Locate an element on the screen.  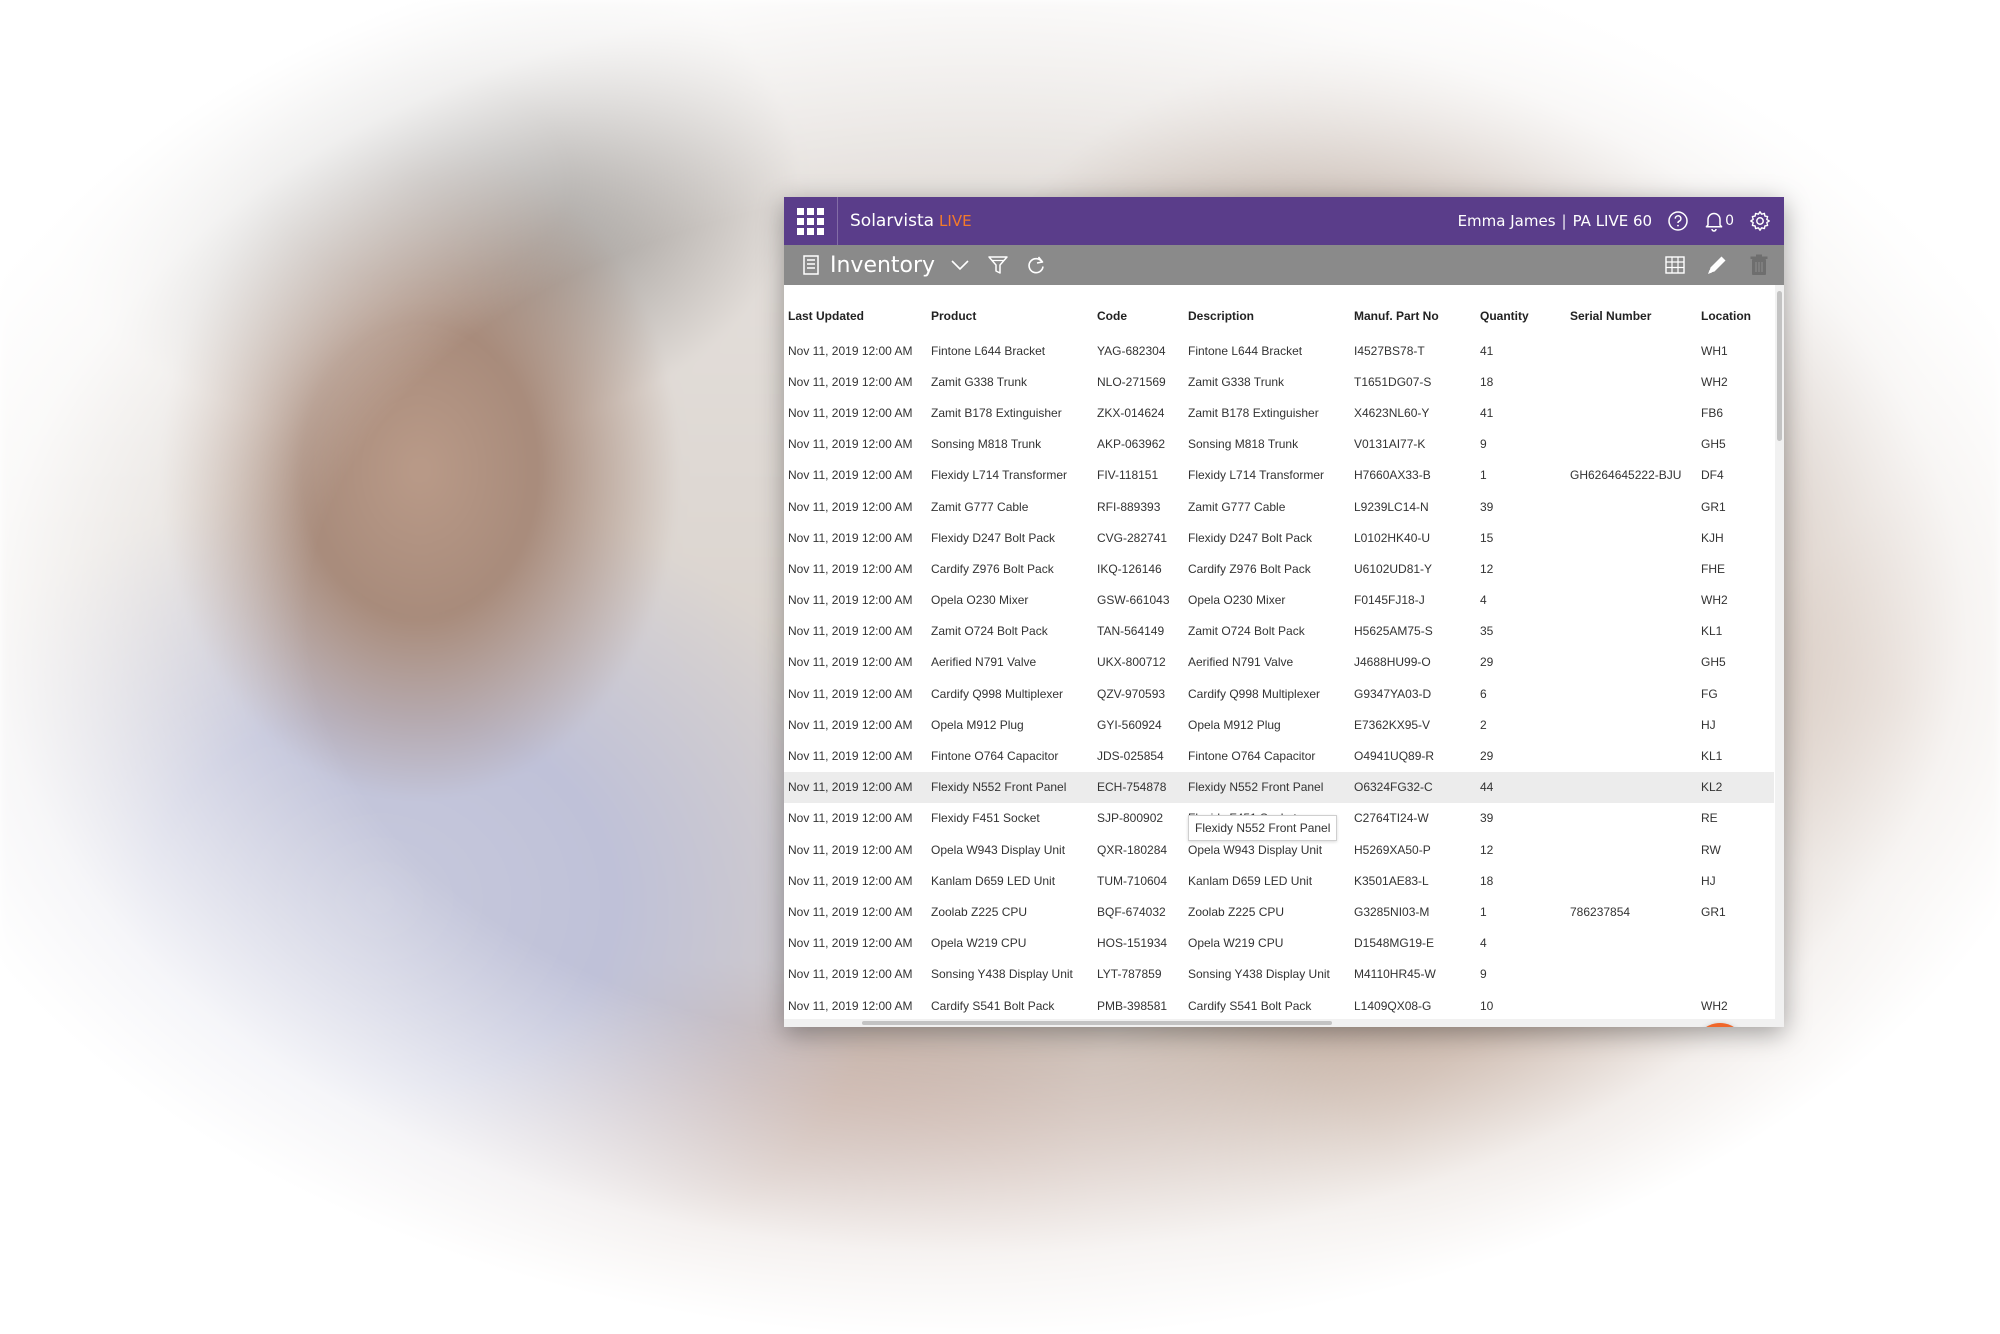
cell-description: Zamit B178 Extinguisher is located at coordinates (1253, 412).